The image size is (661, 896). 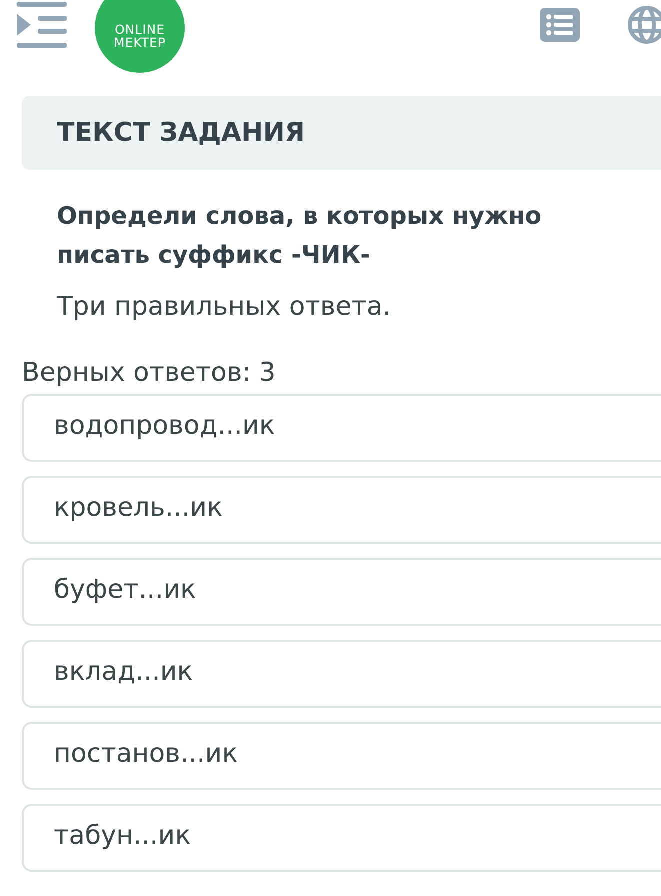 I want to click on answer-option: постанов...ик, so click(x=341, y=756).